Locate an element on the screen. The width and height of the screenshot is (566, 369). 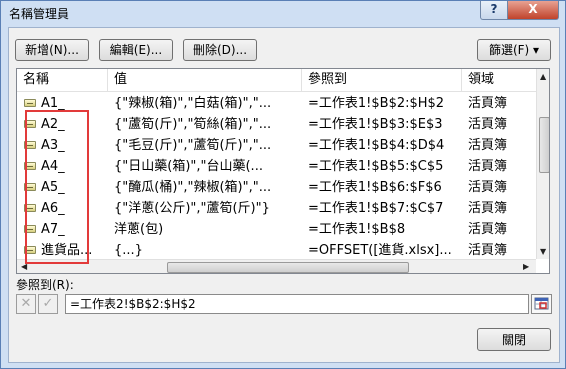
vertical-scroll-thumb is located at coordinates (544, 145).